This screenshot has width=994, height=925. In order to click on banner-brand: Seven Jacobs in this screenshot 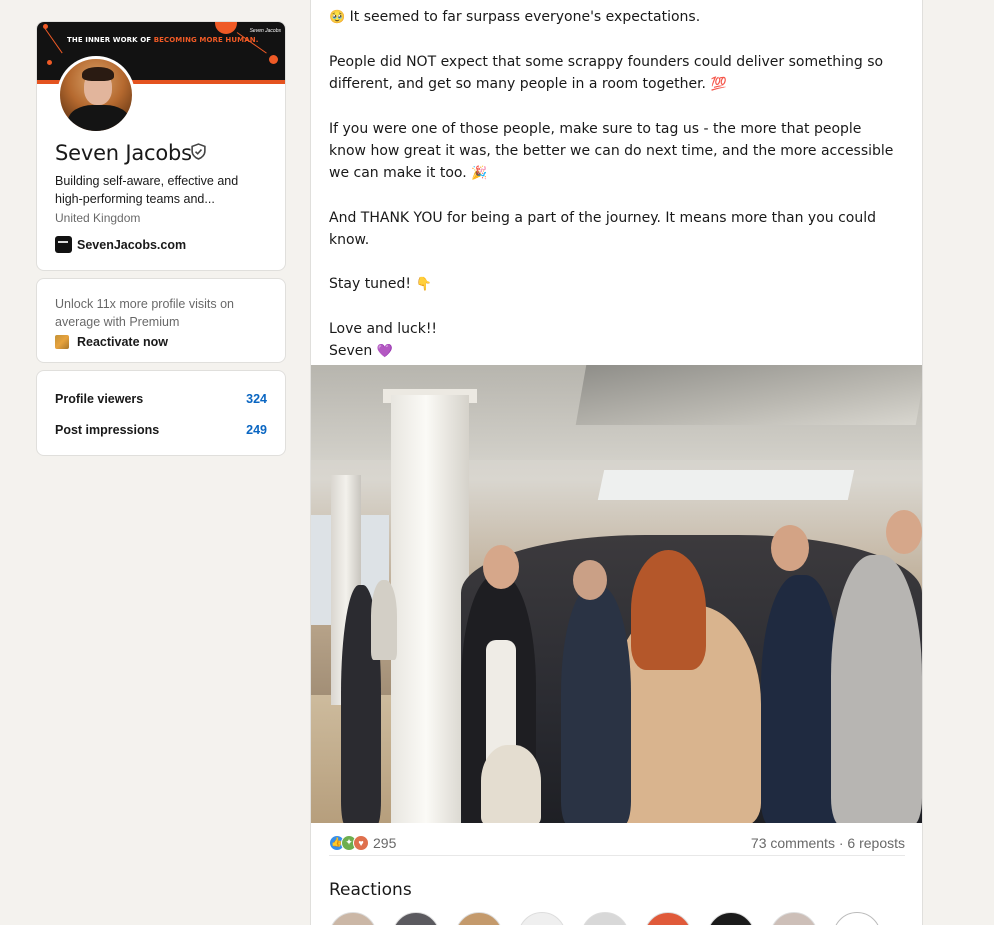, I will do `click(265, 31)`.